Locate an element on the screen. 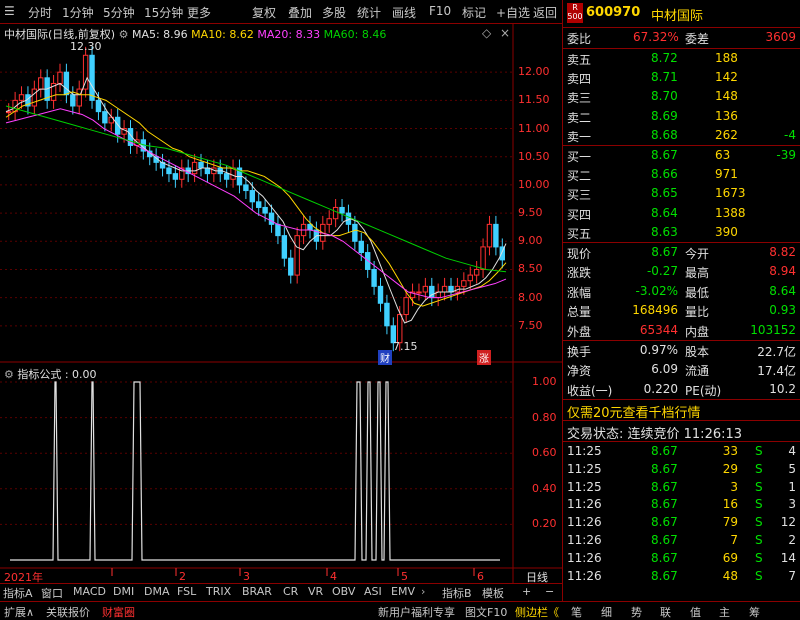  footer-wealth-circle: 财富圈 is located at coordinates (118, 612).